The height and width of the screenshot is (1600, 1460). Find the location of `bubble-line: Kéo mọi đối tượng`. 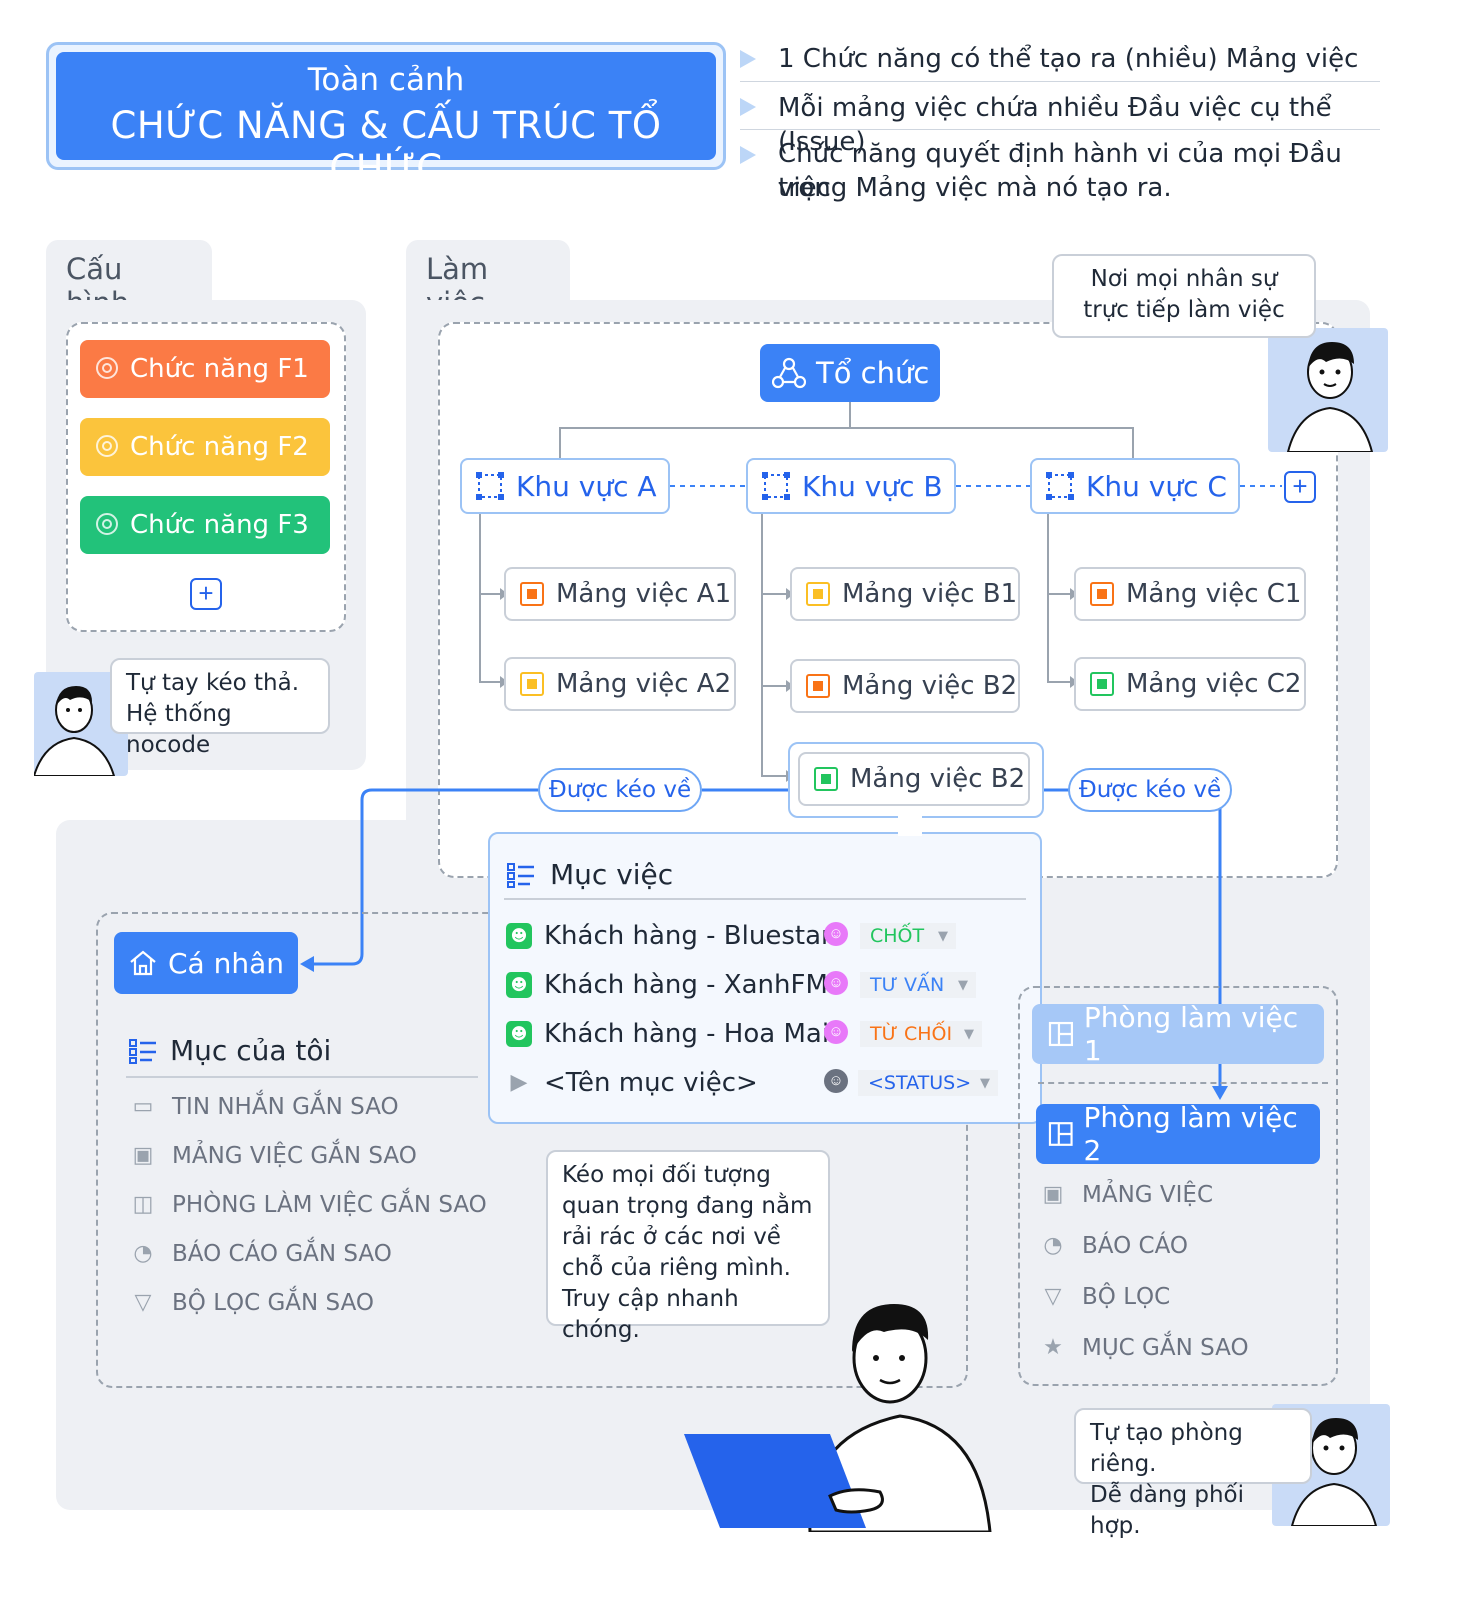

bubble-line: Kéo mọi đối tượng is located at coordinates (666, 1175).